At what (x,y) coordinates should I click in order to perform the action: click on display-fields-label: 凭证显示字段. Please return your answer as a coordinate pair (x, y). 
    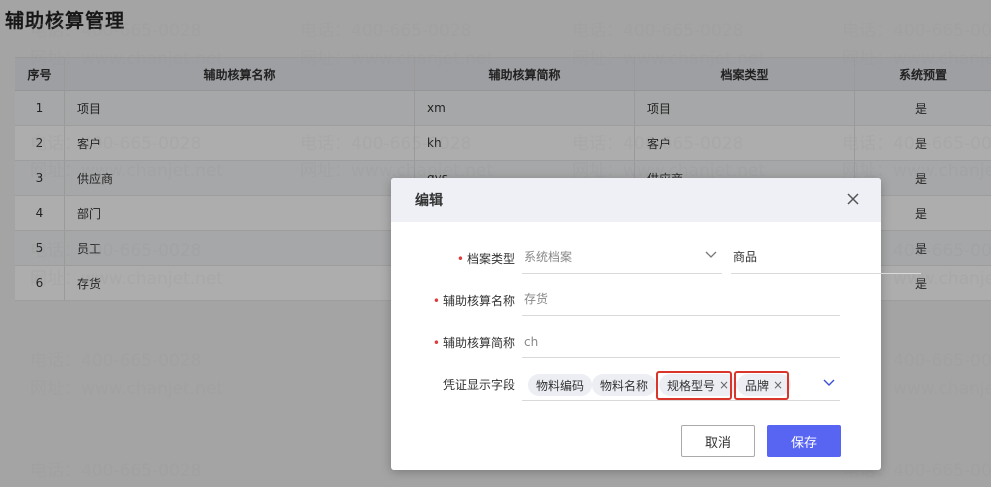
    Looking at the image, I should click on (478, 385).